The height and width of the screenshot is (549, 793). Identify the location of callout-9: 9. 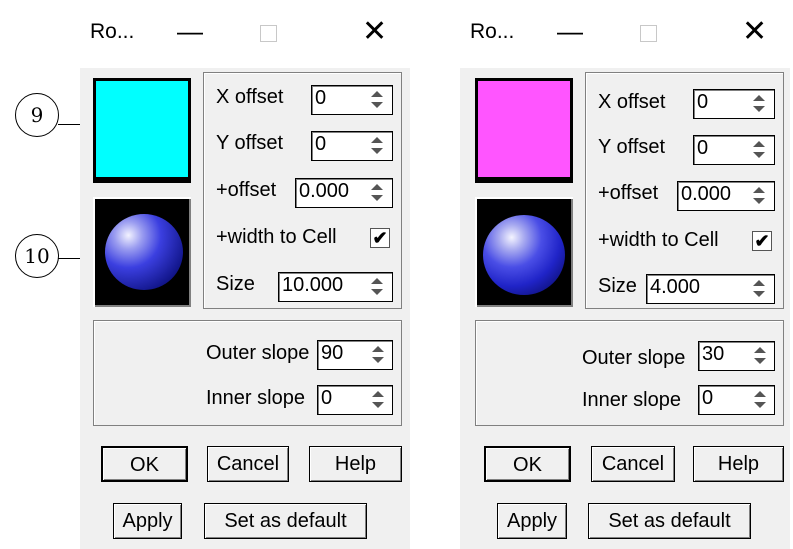
(37, 115).